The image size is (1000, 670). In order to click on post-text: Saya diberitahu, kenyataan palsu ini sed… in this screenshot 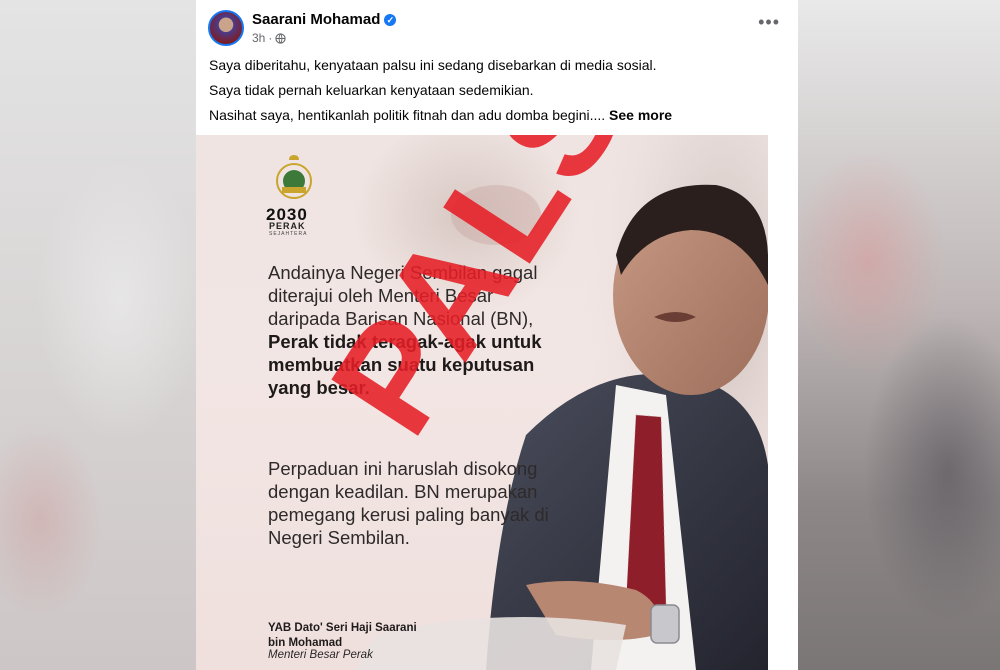, I will do `click(499, 93)`.